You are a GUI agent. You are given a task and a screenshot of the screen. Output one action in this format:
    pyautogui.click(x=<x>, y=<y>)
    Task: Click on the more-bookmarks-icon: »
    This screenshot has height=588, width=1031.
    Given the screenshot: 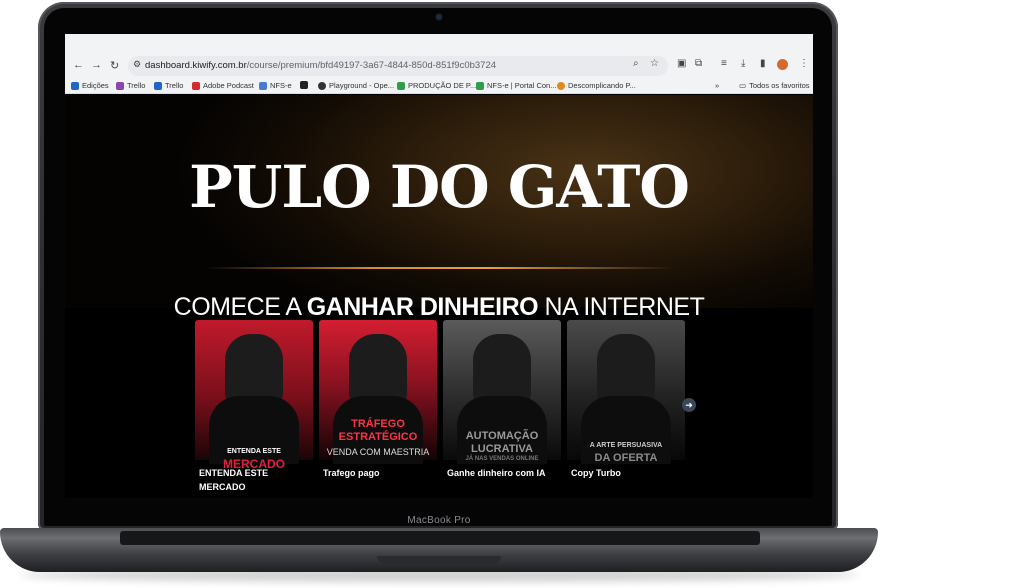 What is the action you would take?
    pyautogui.click(x=717, y=85)
    